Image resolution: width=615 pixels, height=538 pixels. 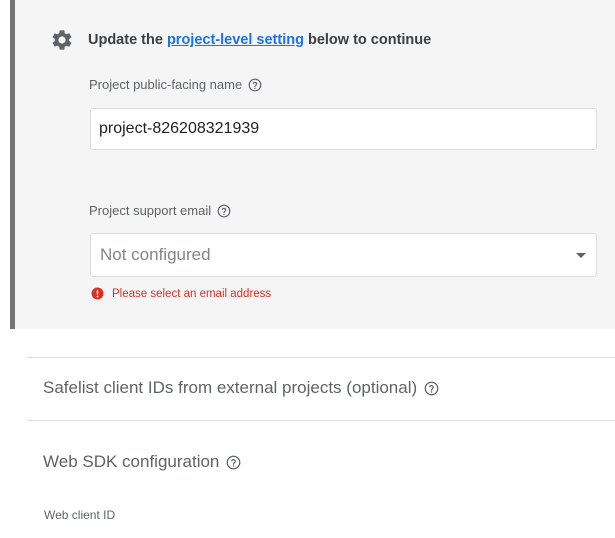 I want to click on gear-icon, so click(x=62, y=40).